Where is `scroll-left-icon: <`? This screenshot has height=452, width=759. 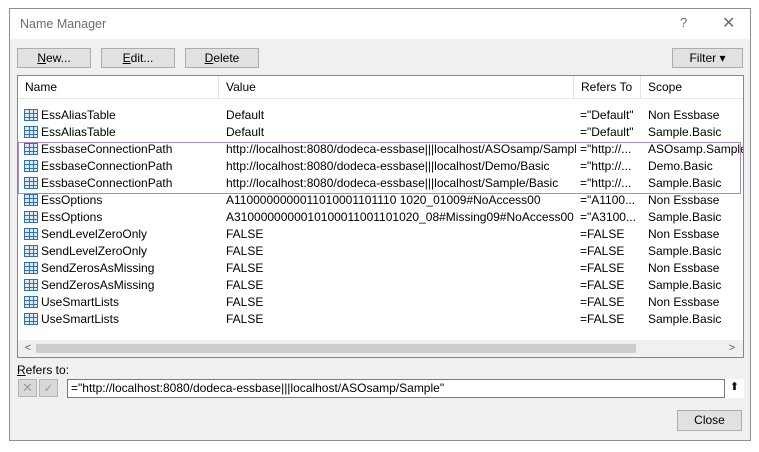
scroll-left-icon: < is located at coordinates (28, 348).